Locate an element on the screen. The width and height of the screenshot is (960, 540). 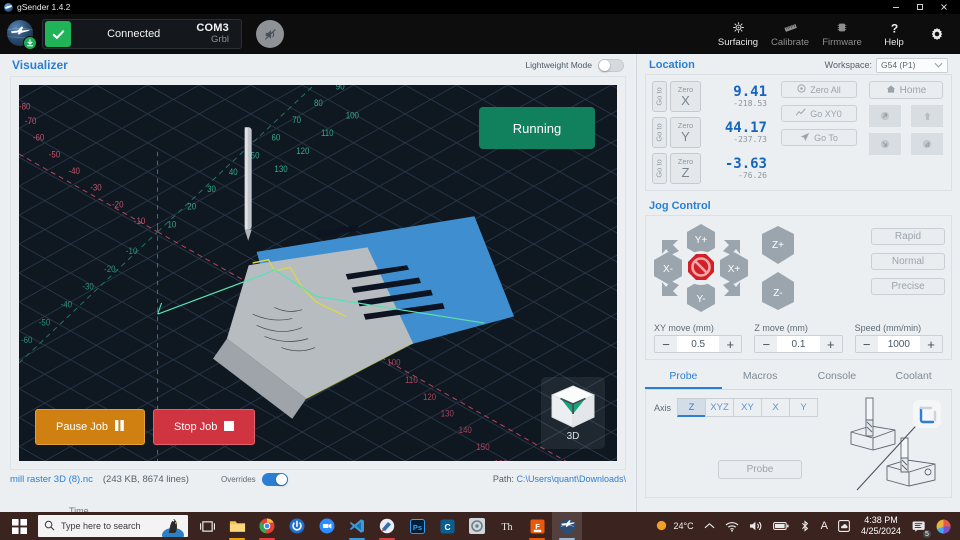
pause-job-button: Pause Job is located at coordinates (90, 427).